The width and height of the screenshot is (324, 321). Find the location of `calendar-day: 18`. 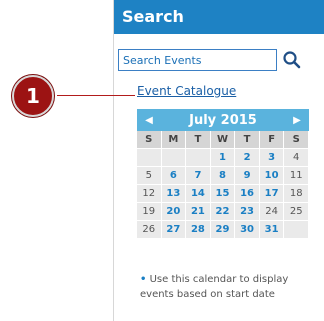

calendar-day: 18 is located at coordinates (296, 194).